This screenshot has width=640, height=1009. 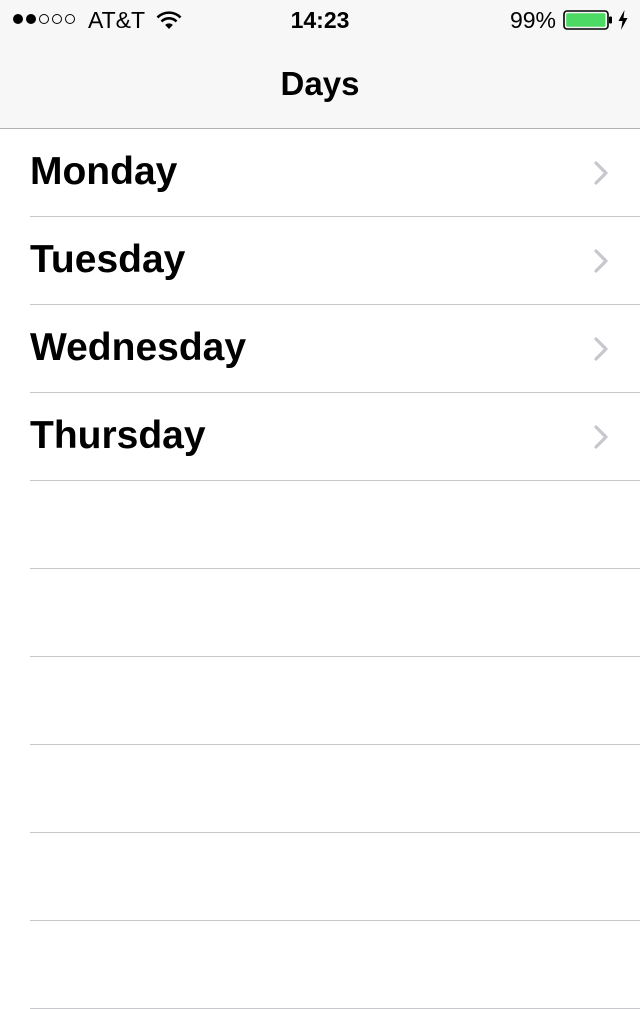 I want to click on navigation-bar: Days, so click(x=320, y=84).